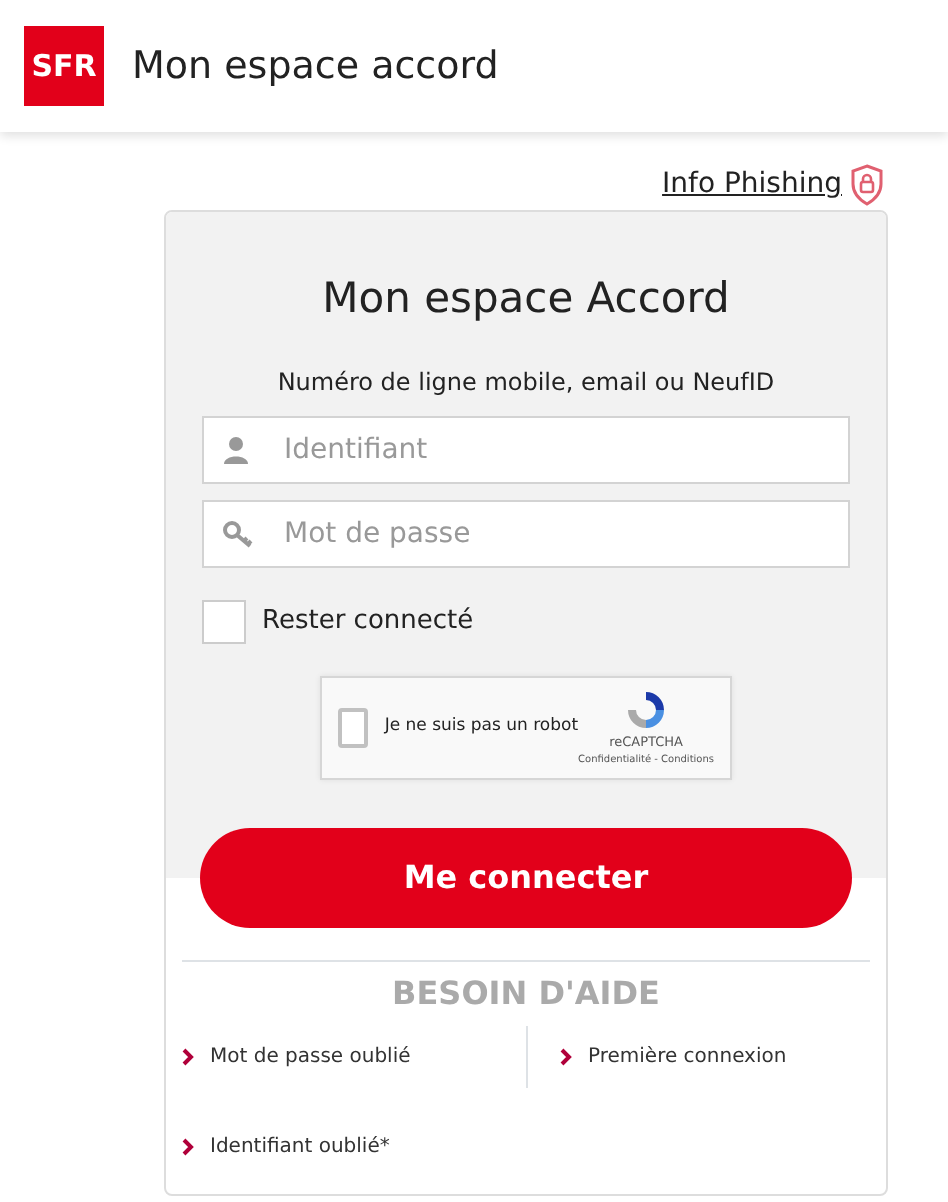 Image resolution: width=948 pixels, height=1202 pixels. I want to click on password-field: Mot de passe, so click(526, 533).